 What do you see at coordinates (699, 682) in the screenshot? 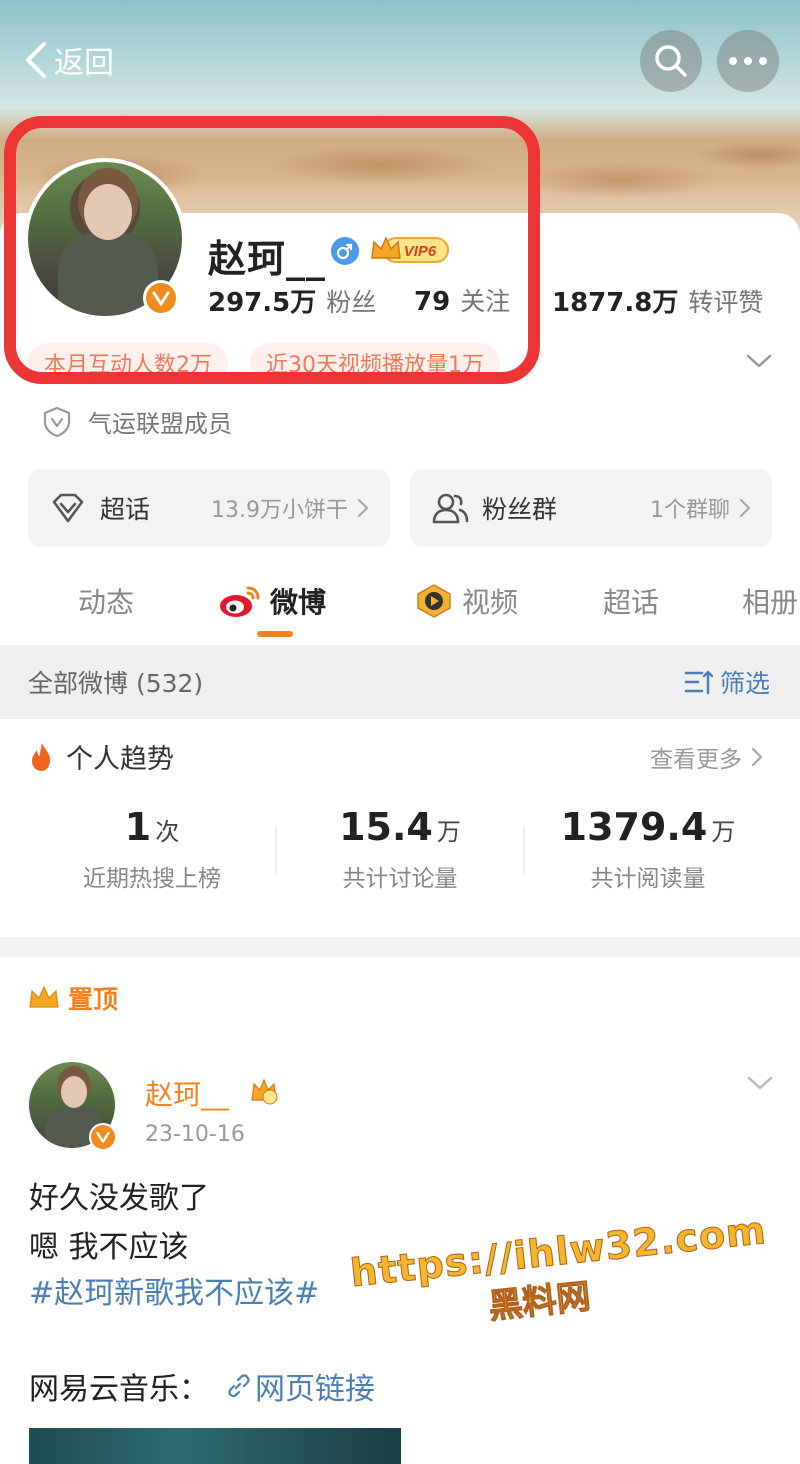
I see `filter-icon` at bounding box center [699, 682].